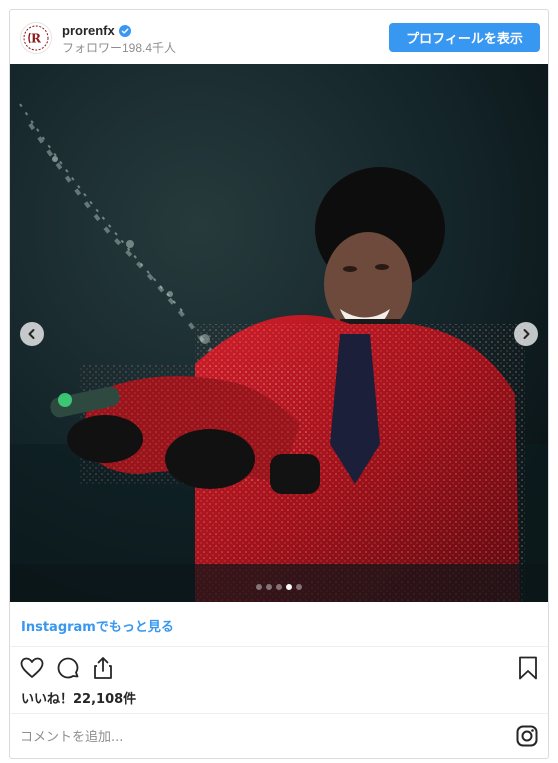  I want to click on chevron-left-icon, so click(31, 334).